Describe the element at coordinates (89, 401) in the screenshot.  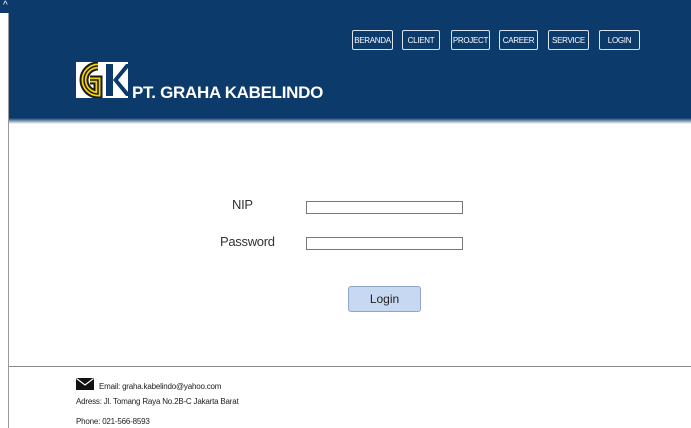
I see `footer-address-label: Adress:` at that location.